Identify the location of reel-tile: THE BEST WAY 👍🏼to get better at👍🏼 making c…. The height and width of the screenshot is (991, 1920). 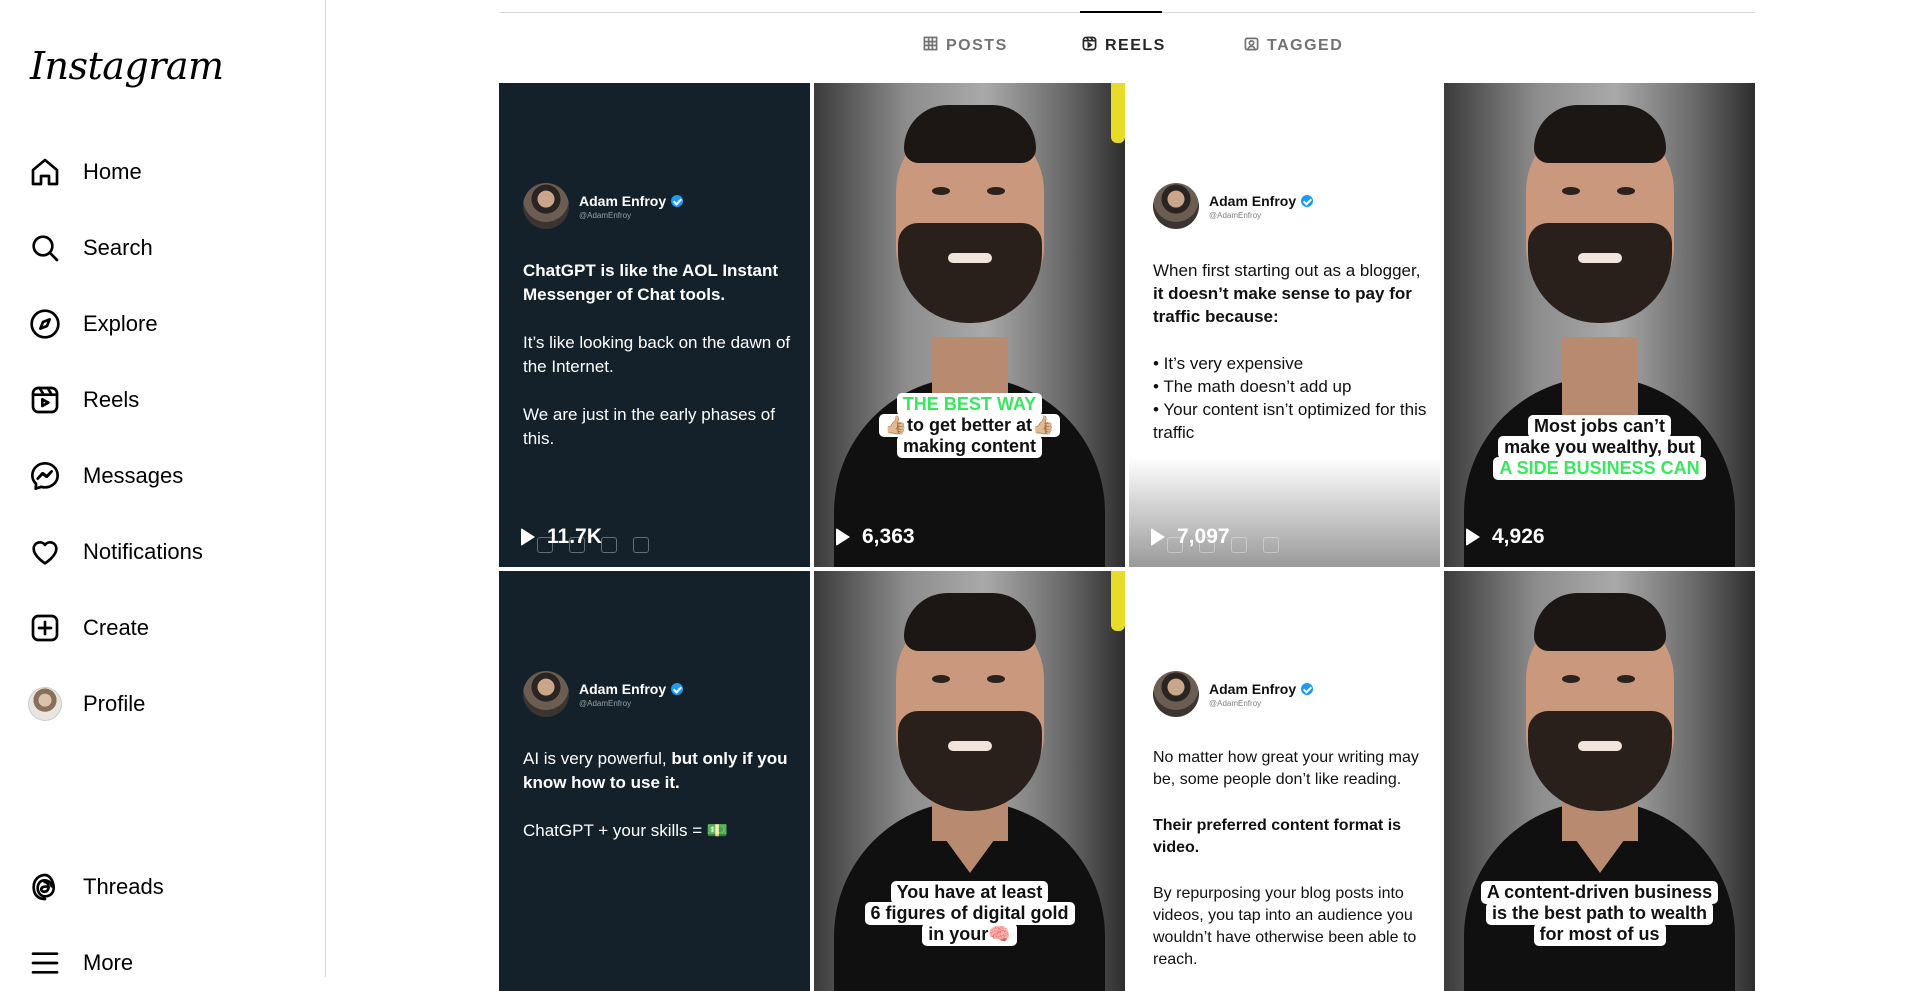
(969, 325).